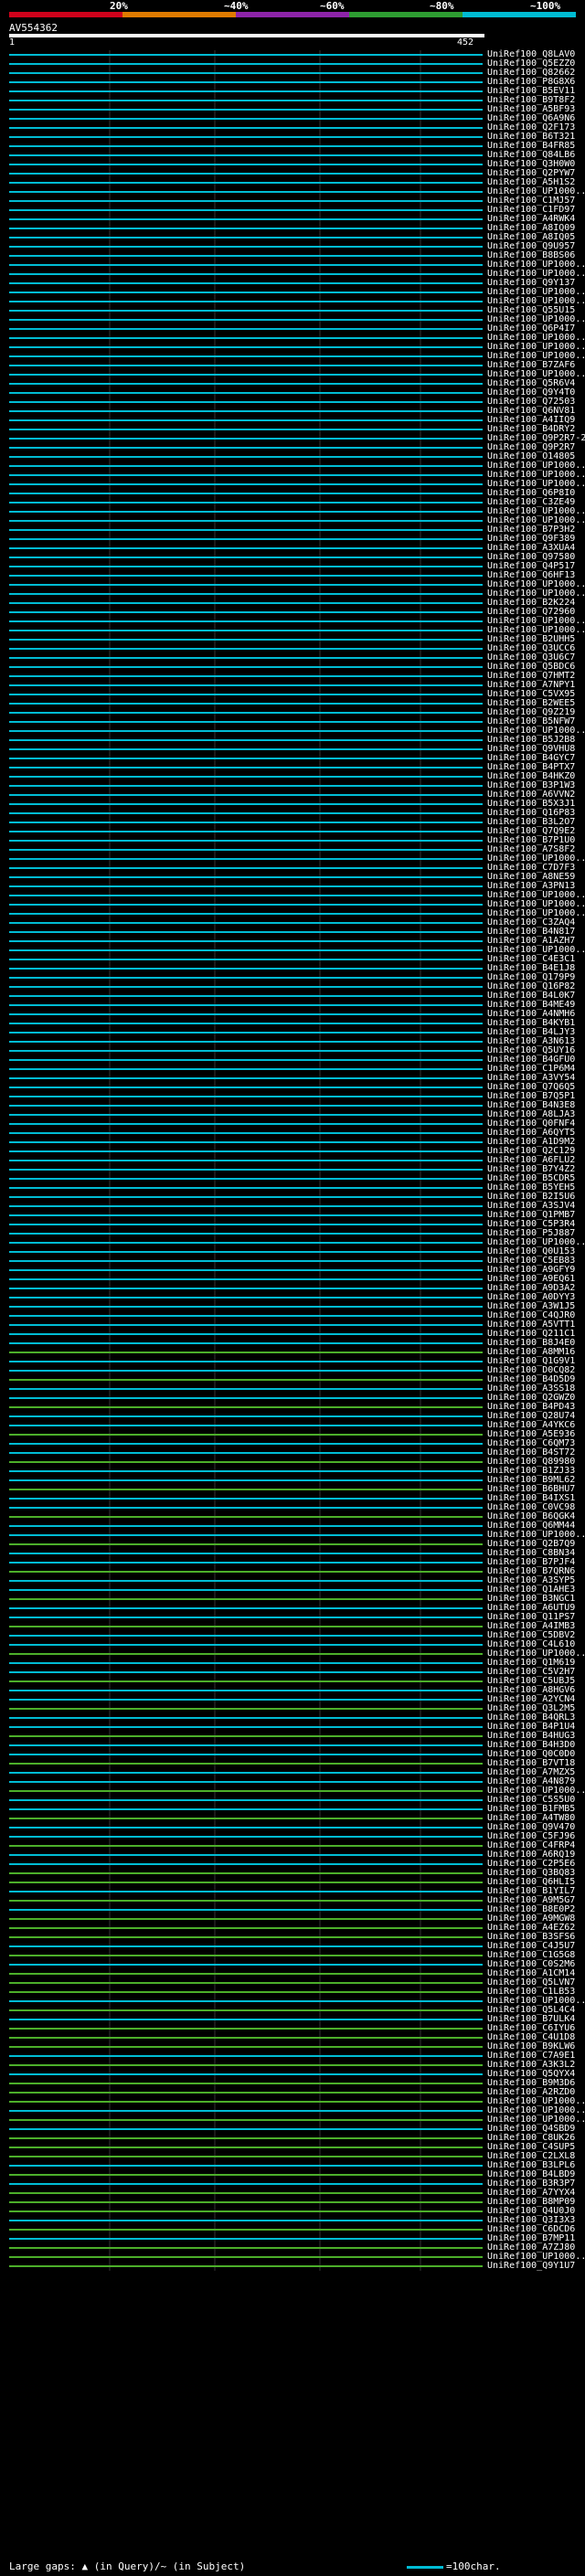 The width and height of the screenshot is (585, 2576). Describe the element at coordinates (425, 2567) in the screenshot. I see `legend-sample-line` at that location.